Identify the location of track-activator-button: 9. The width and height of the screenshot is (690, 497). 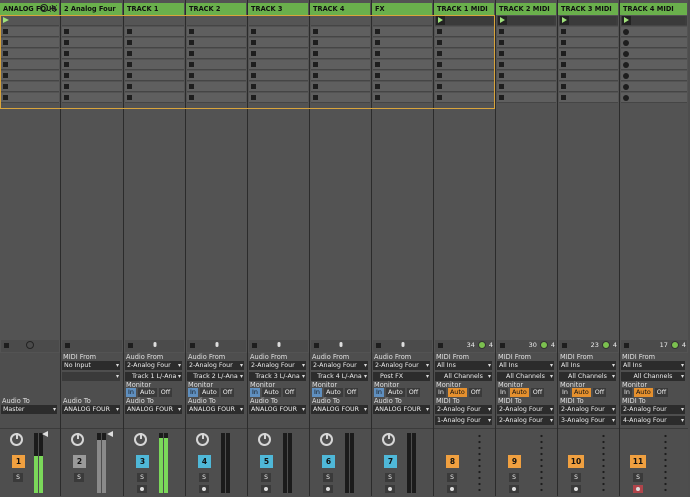
(514, 461).